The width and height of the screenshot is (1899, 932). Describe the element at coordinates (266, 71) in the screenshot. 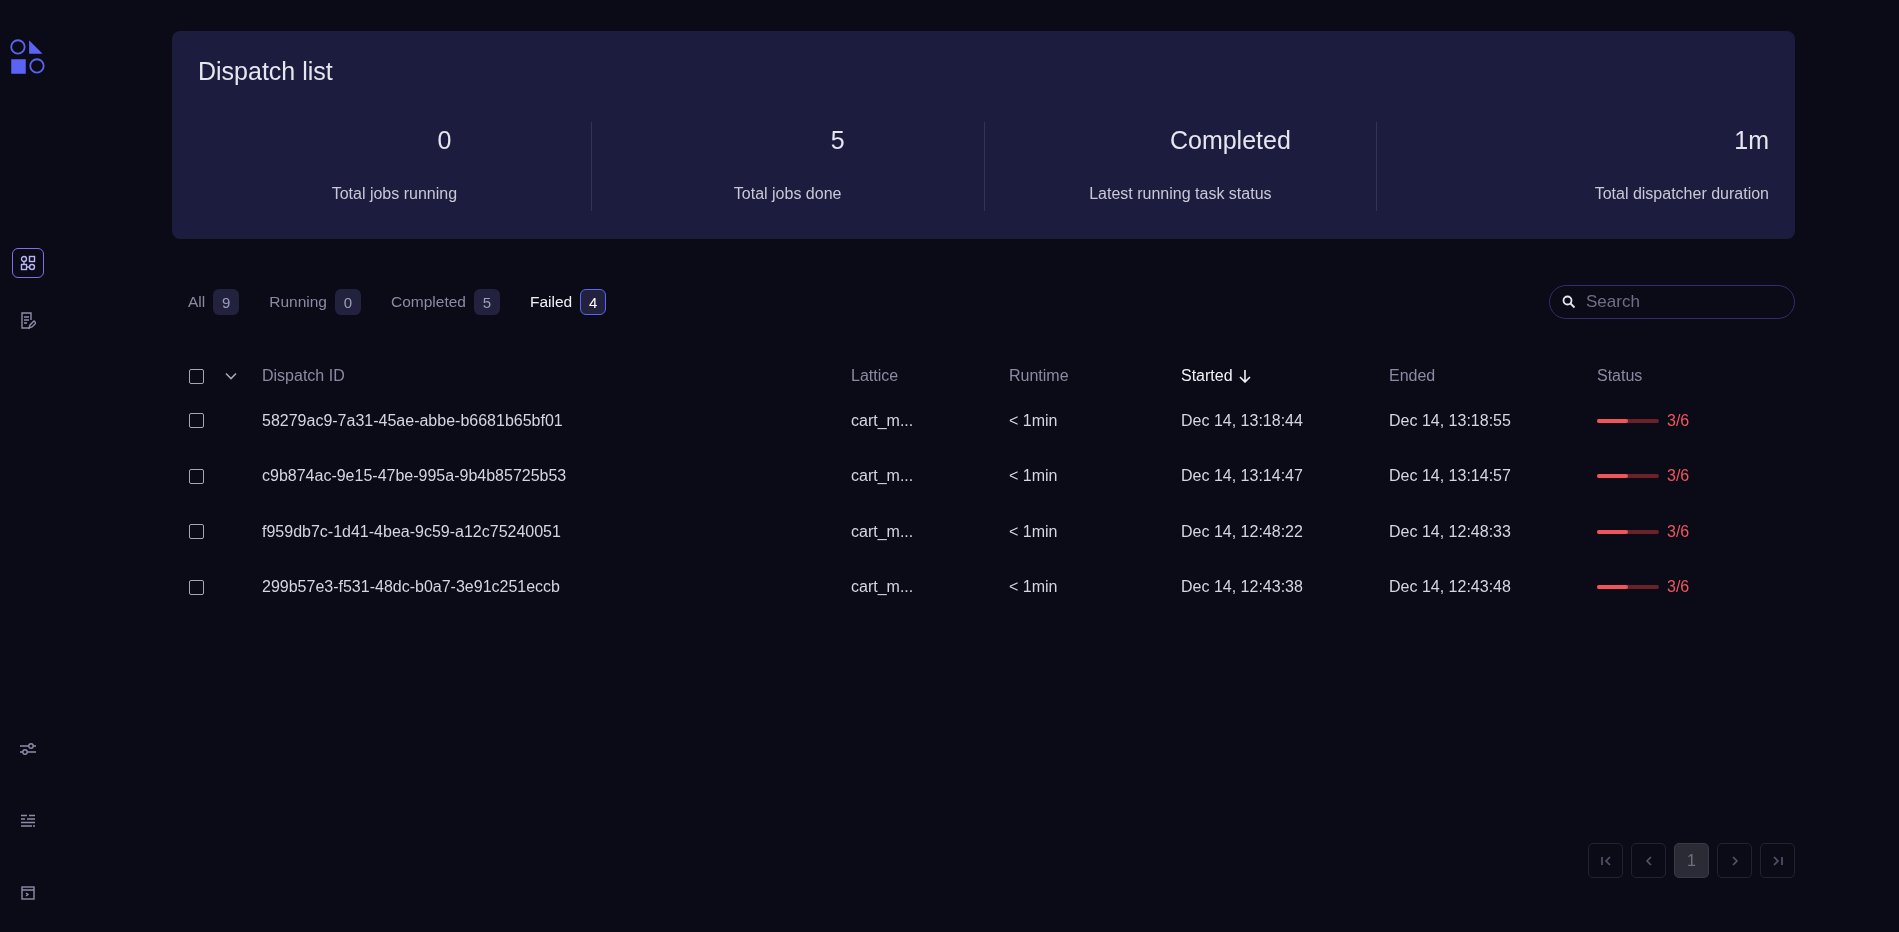

I see `page-title: Dispatch list` at that location.